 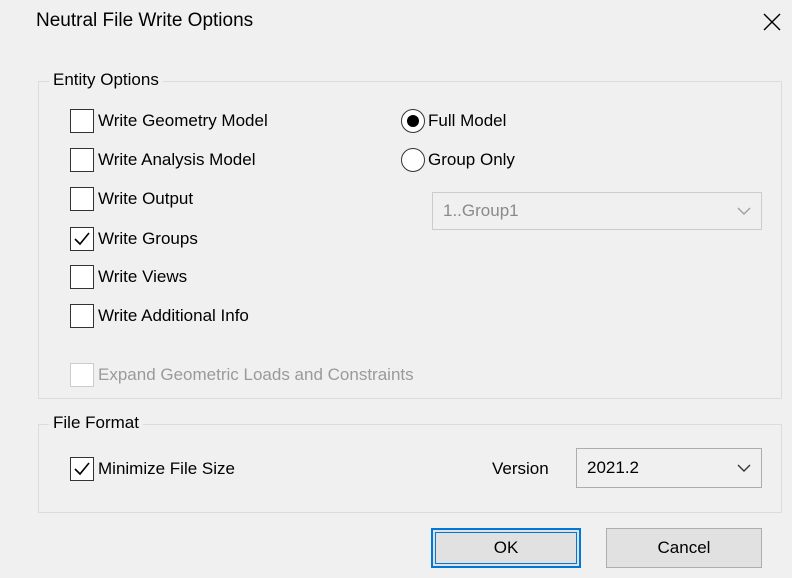 I want to click on expand-geometric-loads-checkbox: Expand Geometric Loads and Constraints, so click(x=242, y=375).